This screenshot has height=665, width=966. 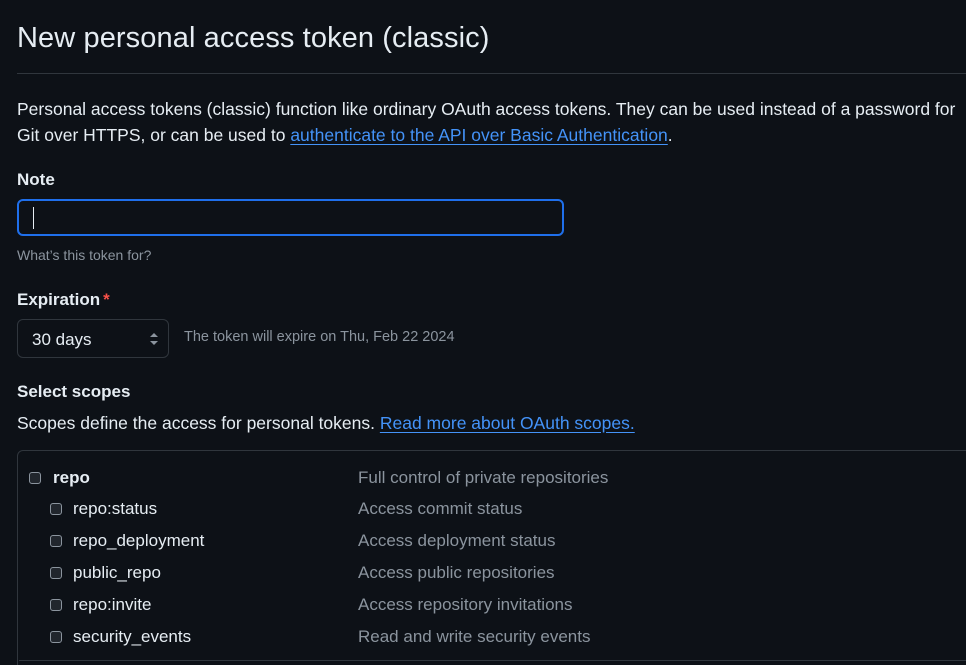 What do you see at coordinates (670, 135) in the screenshot?
I see `intro-text-end: .` at bounding box center [670, 135].